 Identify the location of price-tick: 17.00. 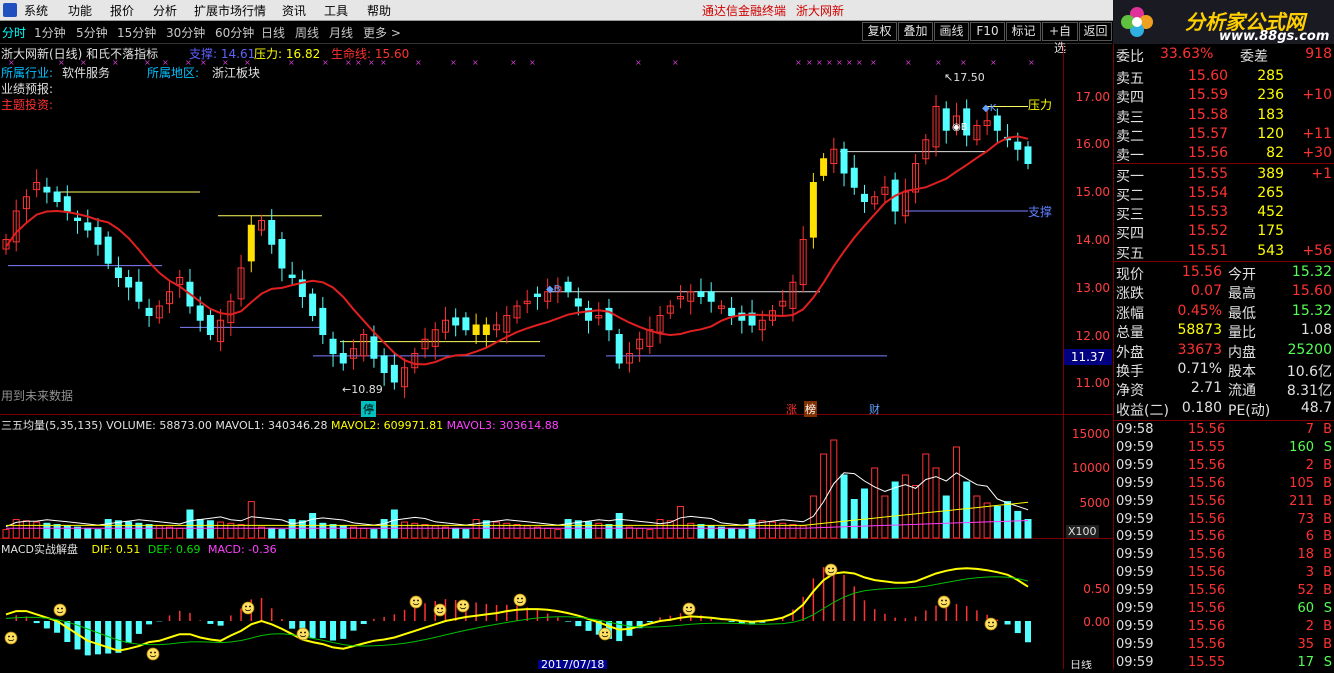
(1087, 97).